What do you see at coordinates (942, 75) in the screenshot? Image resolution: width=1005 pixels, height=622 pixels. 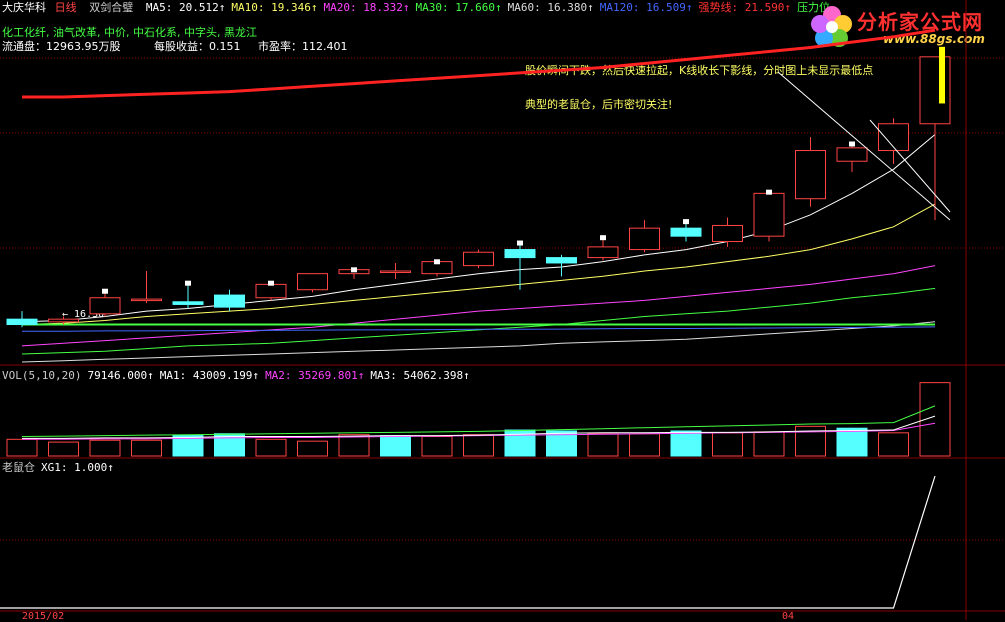 I see `signal-bar` at bounding box center [942, 75].